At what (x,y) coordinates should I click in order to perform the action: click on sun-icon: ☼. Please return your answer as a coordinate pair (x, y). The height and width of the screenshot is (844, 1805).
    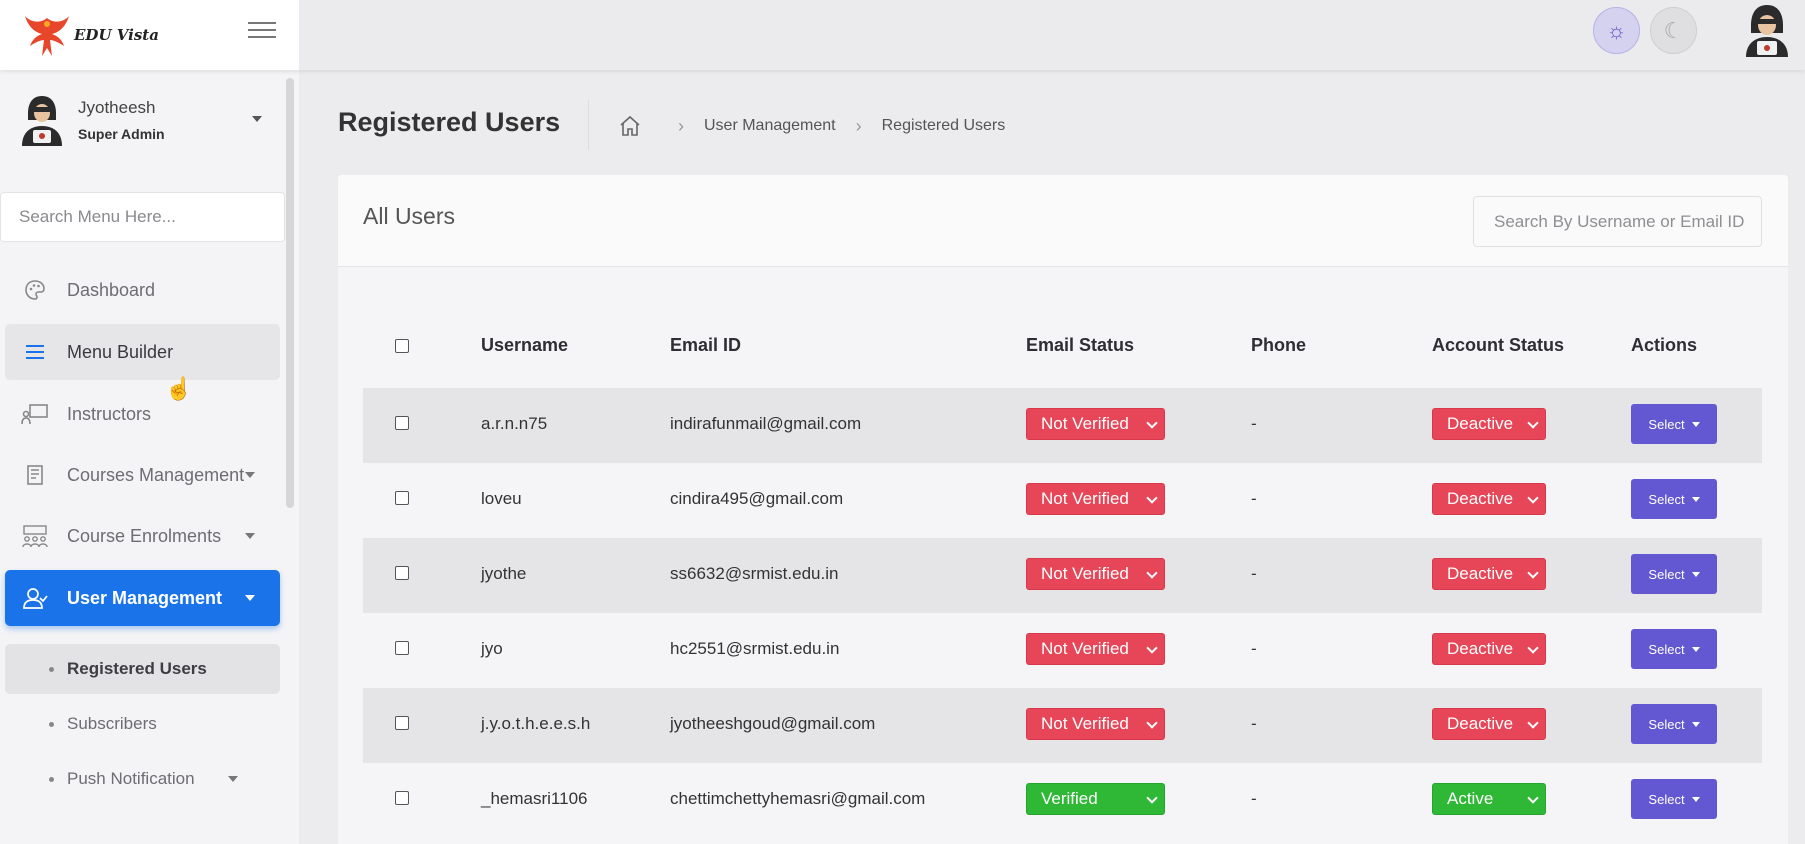
    Looking at the image, I should click on (1616, 30).